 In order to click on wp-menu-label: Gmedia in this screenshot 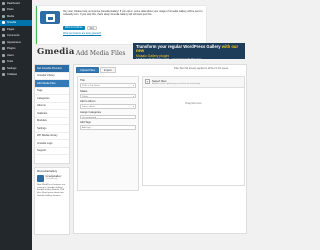, I will do `click(12, 23)`.